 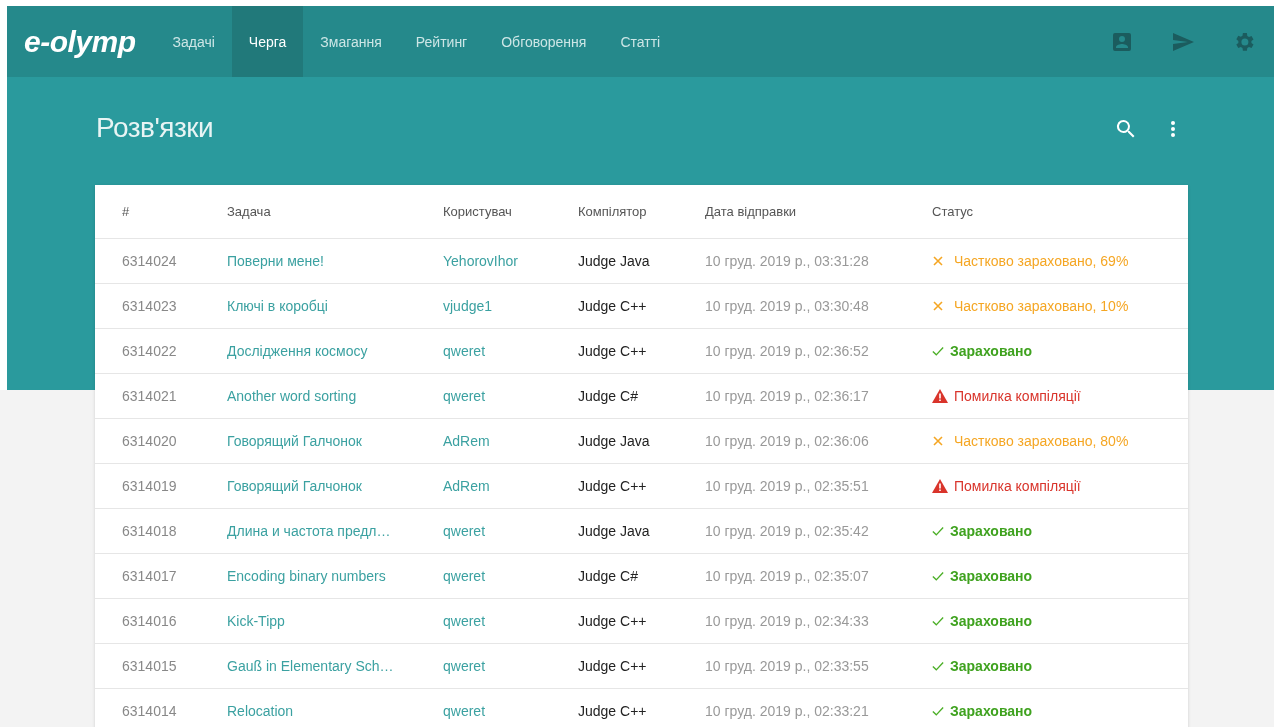 What do you see at coordinates (297, 351) in the screenshot?
I see `problem-link: Дослідження космосу` at bounding box center [297, 351].